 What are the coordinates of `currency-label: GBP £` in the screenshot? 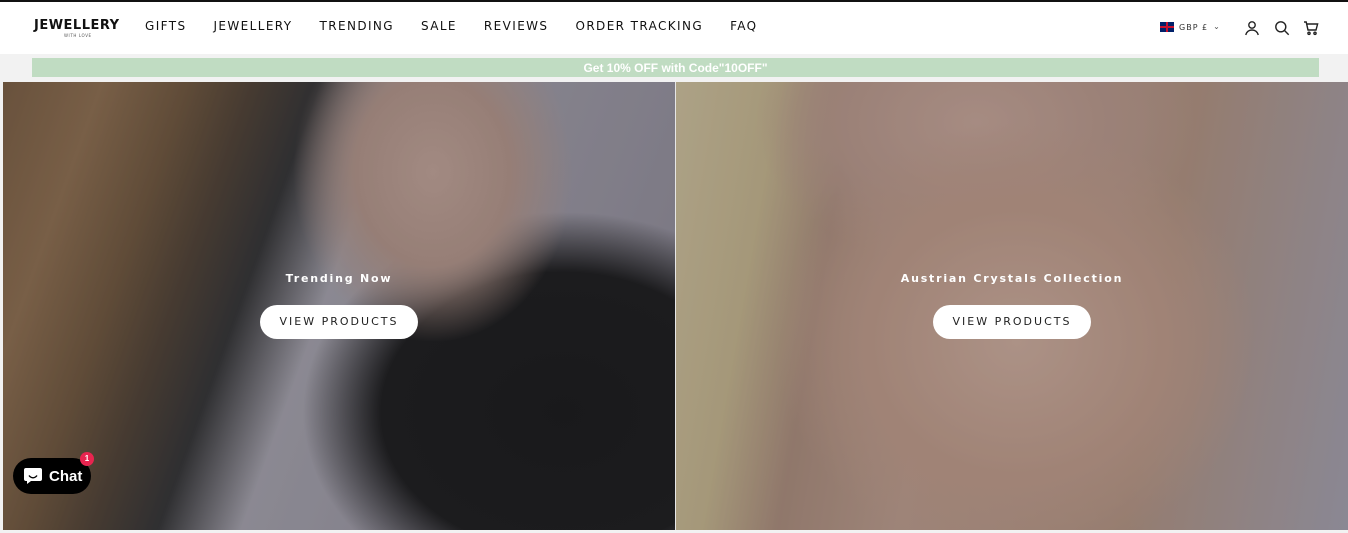 It's located at (1194, 27).